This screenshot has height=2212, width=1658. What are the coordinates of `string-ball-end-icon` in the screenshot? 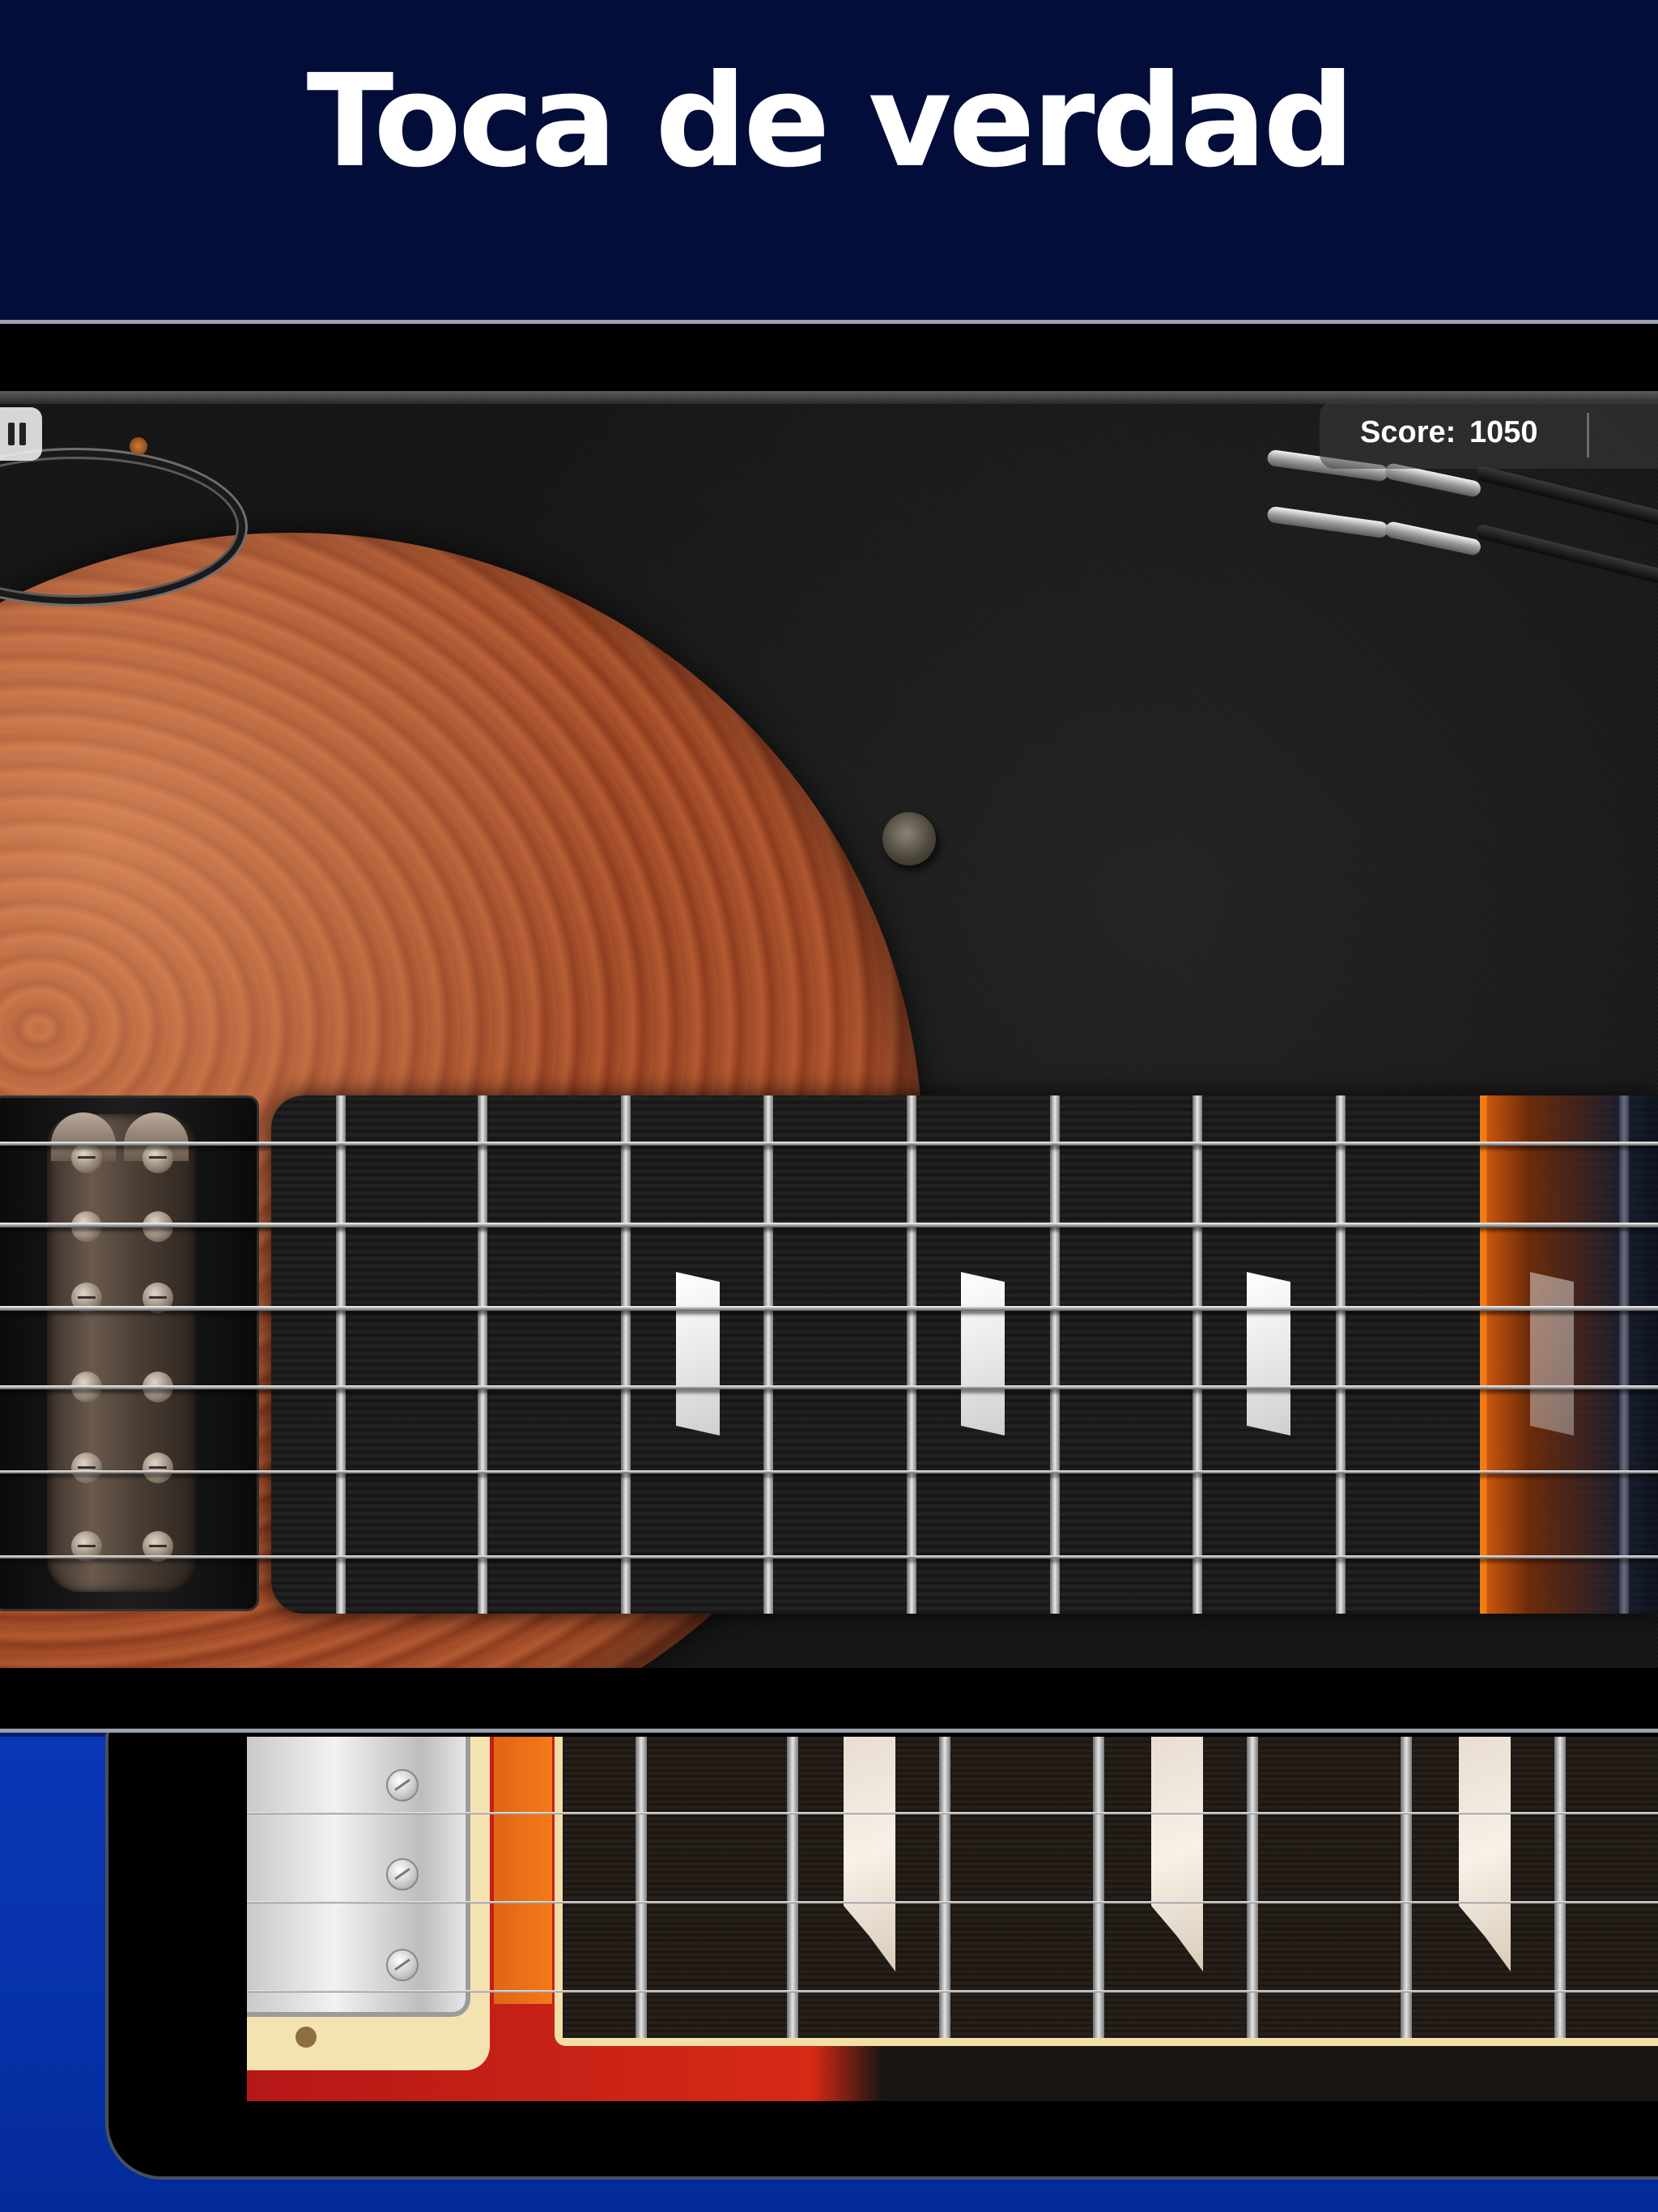 It's located at (138, 446).